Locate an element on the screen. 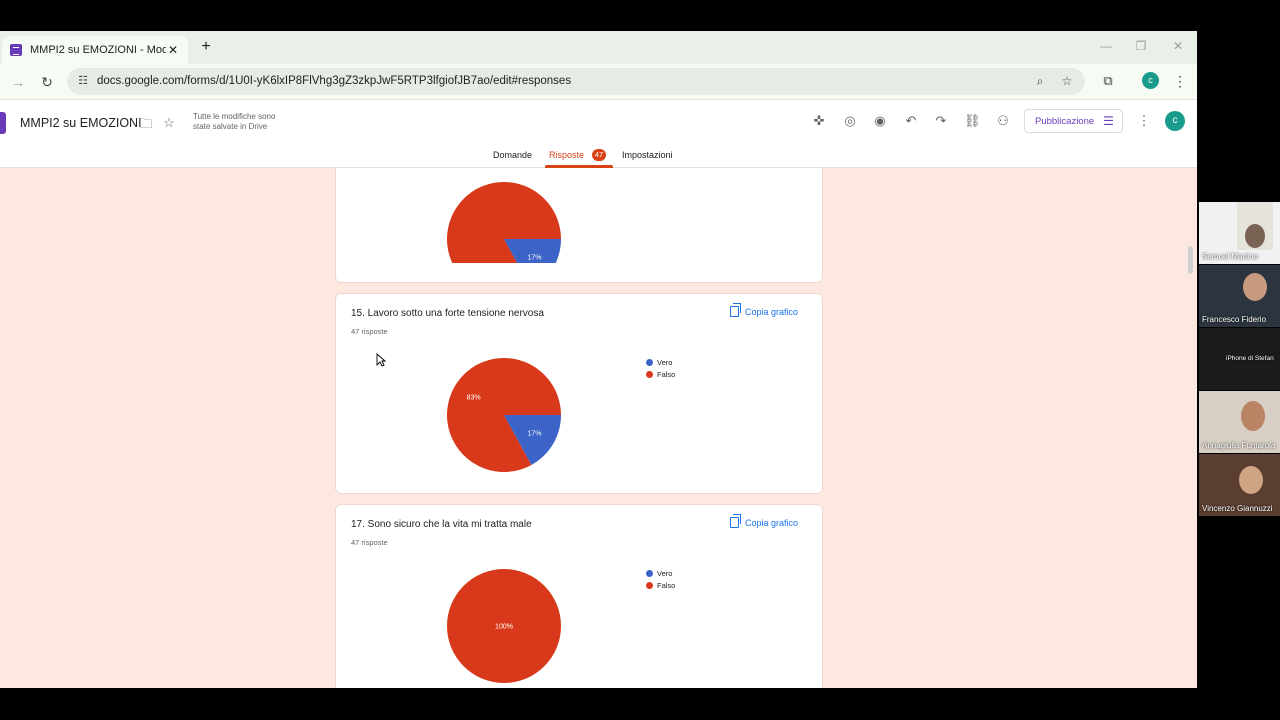 The width and height of the screenshot is (1280, 720). form-tabs: Domande Risposte 47 Impostazioni is located at coordinates (598, 158).